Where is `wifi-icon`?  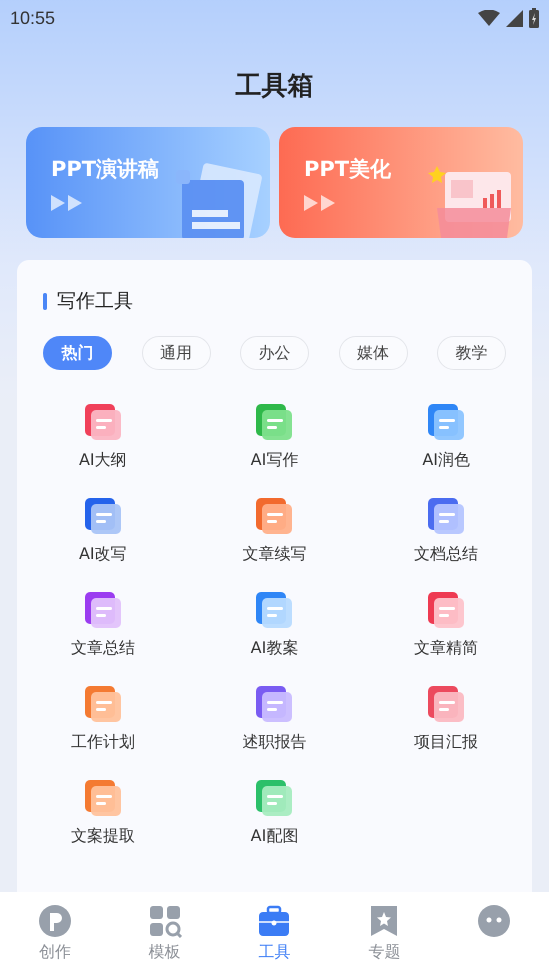 wifi-icon is located at coordinates (489, 18).